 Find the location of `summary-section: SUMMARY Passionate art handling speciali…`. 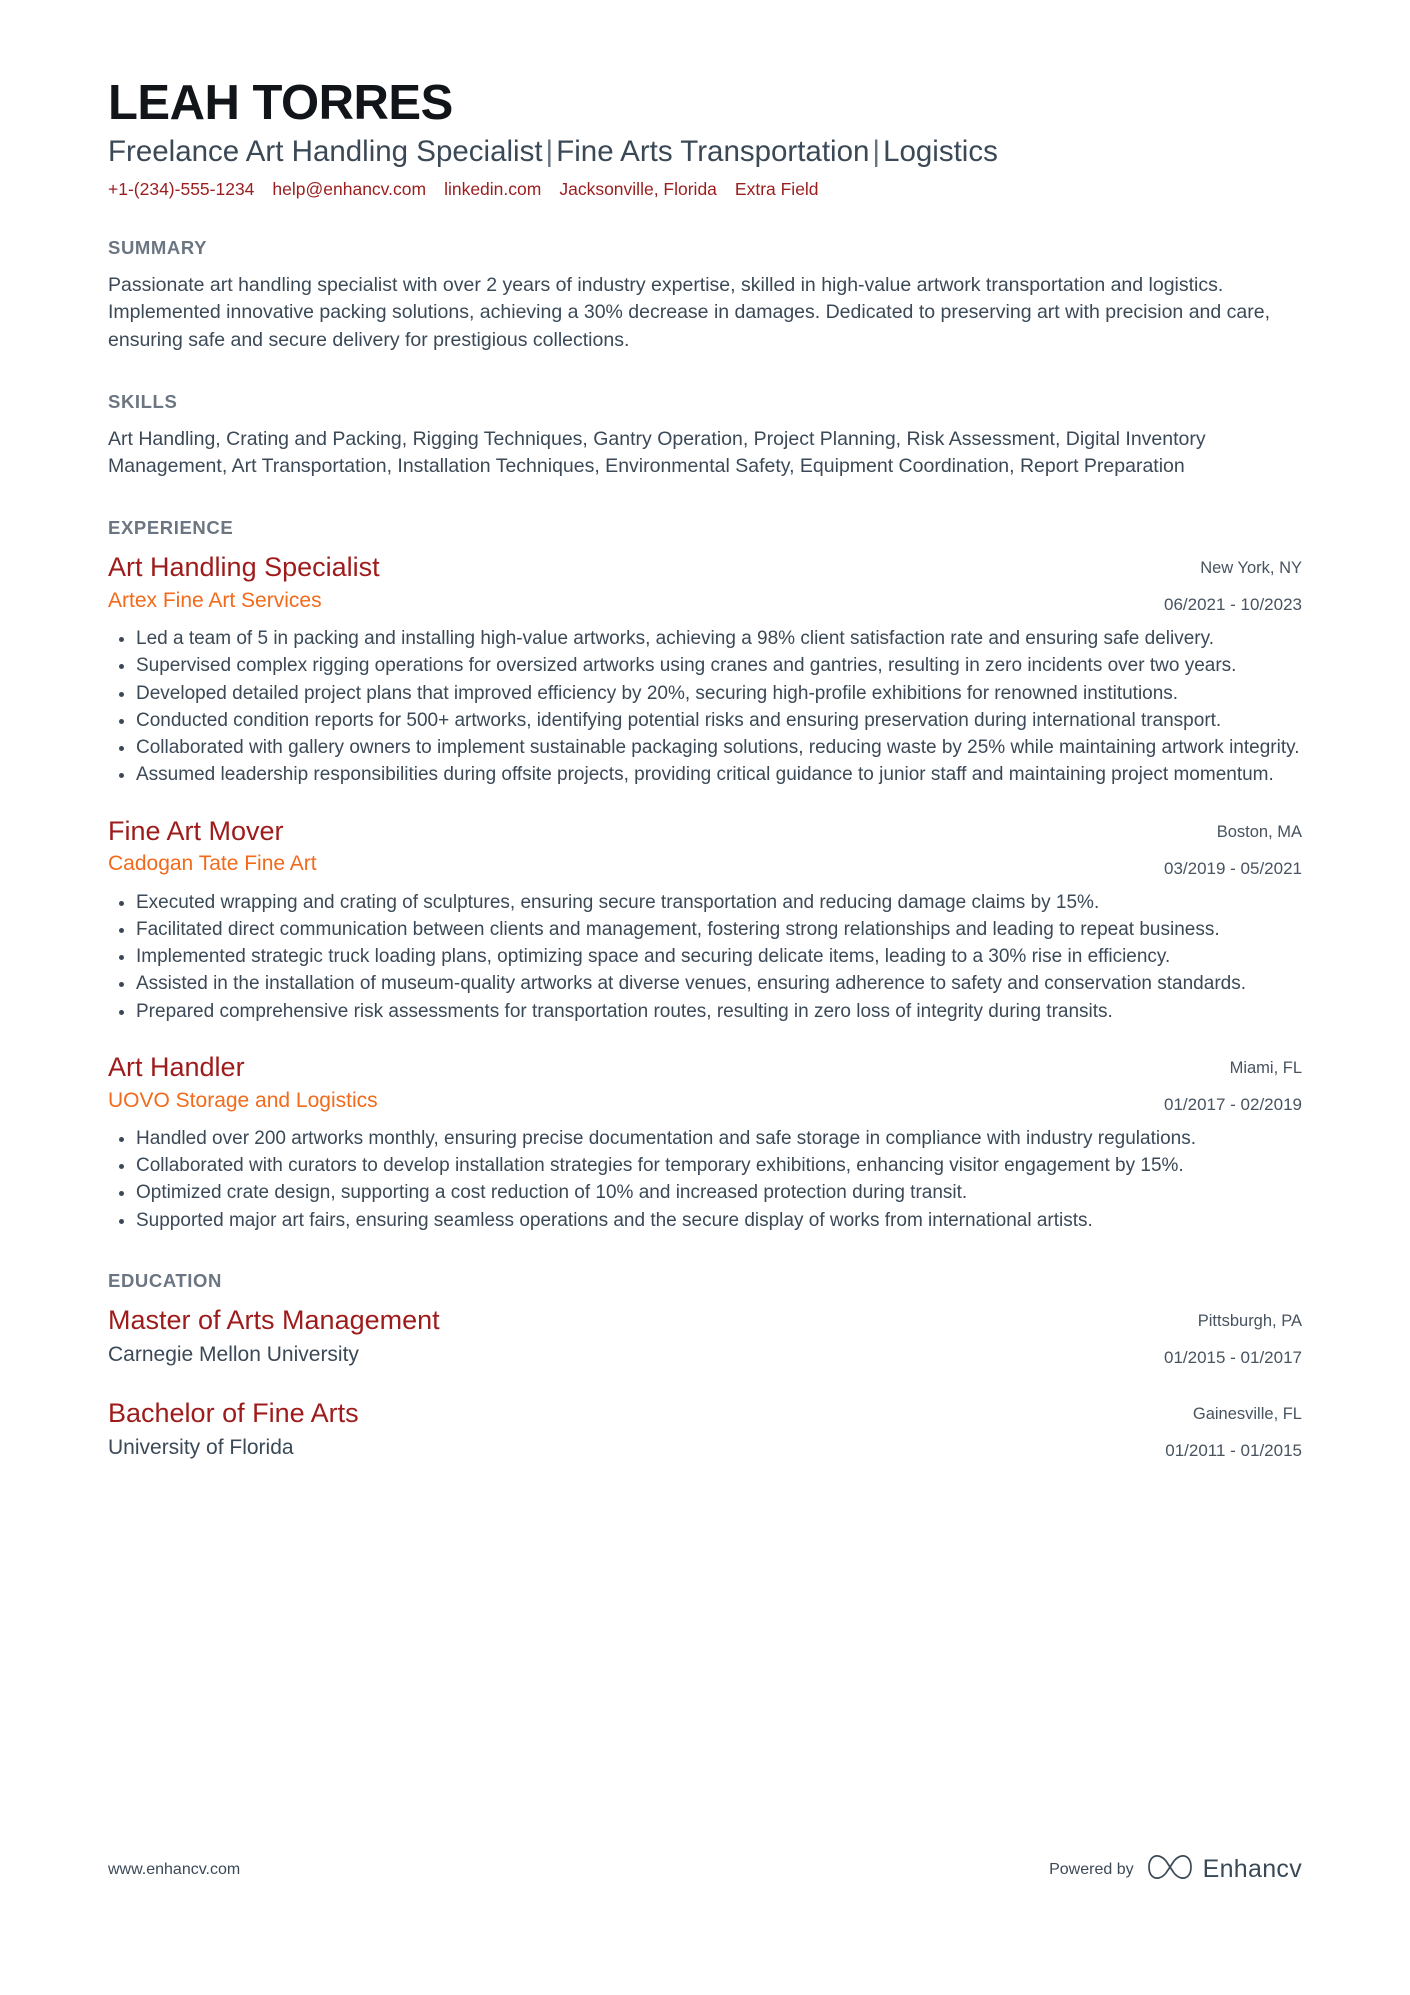

summary-section: SUMMARY Passionate art handling speciali… is located at coordinates (705, 296).